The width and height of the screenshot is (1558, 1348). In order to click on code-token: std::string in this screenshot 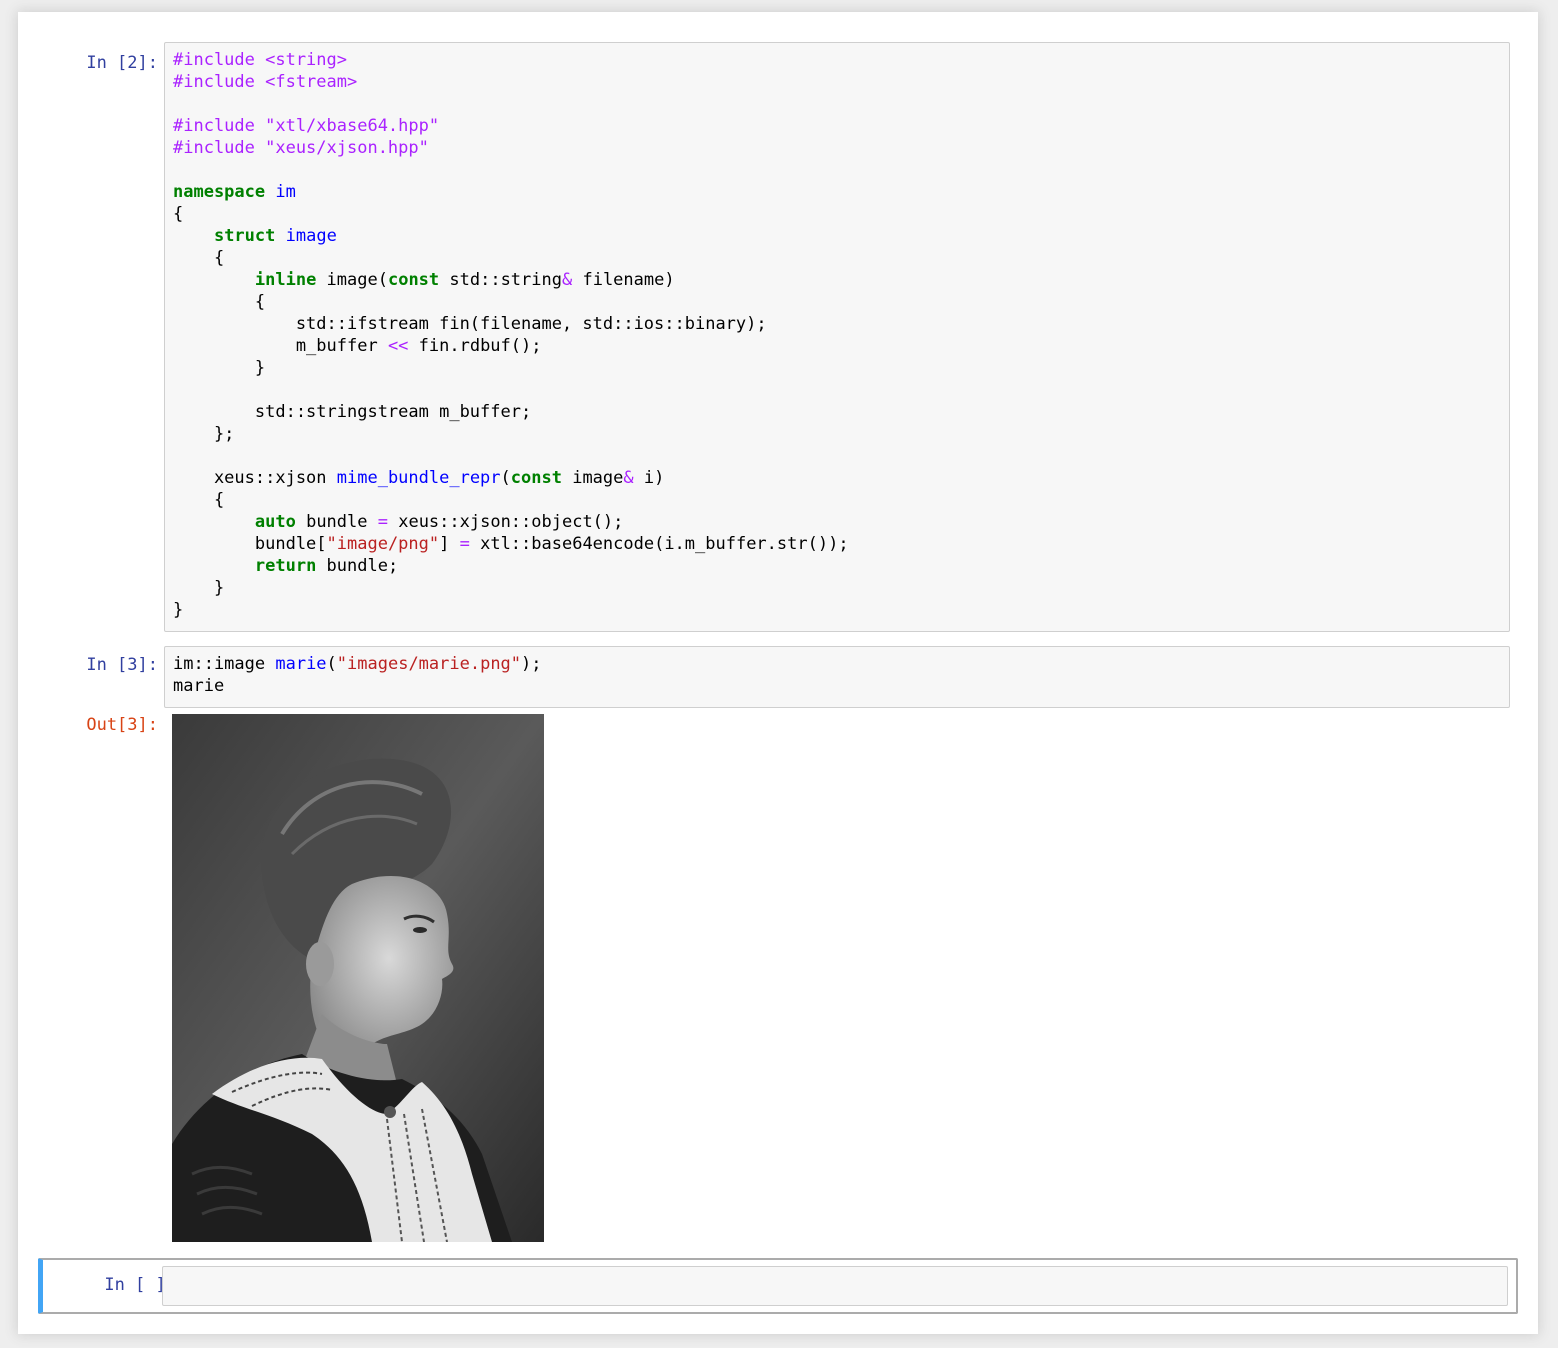, I will do `click(500, 280)`.